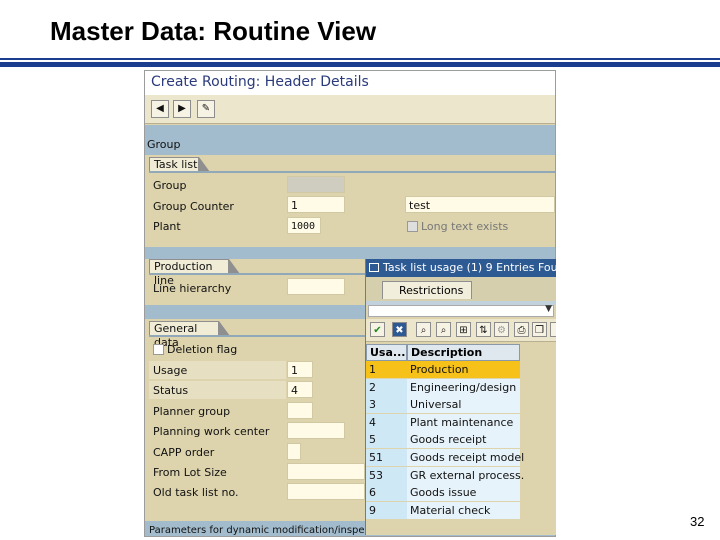 Image resolution: width=720 pixels, height=540 pixels. Describe the element at coordinates (326, 491) in the screenshot. I see `old-task-list-field` at that location.